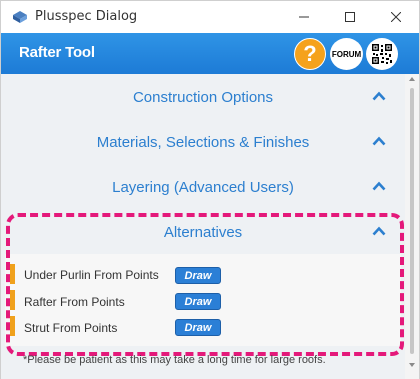 The width and height of the screenshot is (420, 379). I want to click on maximize-button, so click(350, 17).